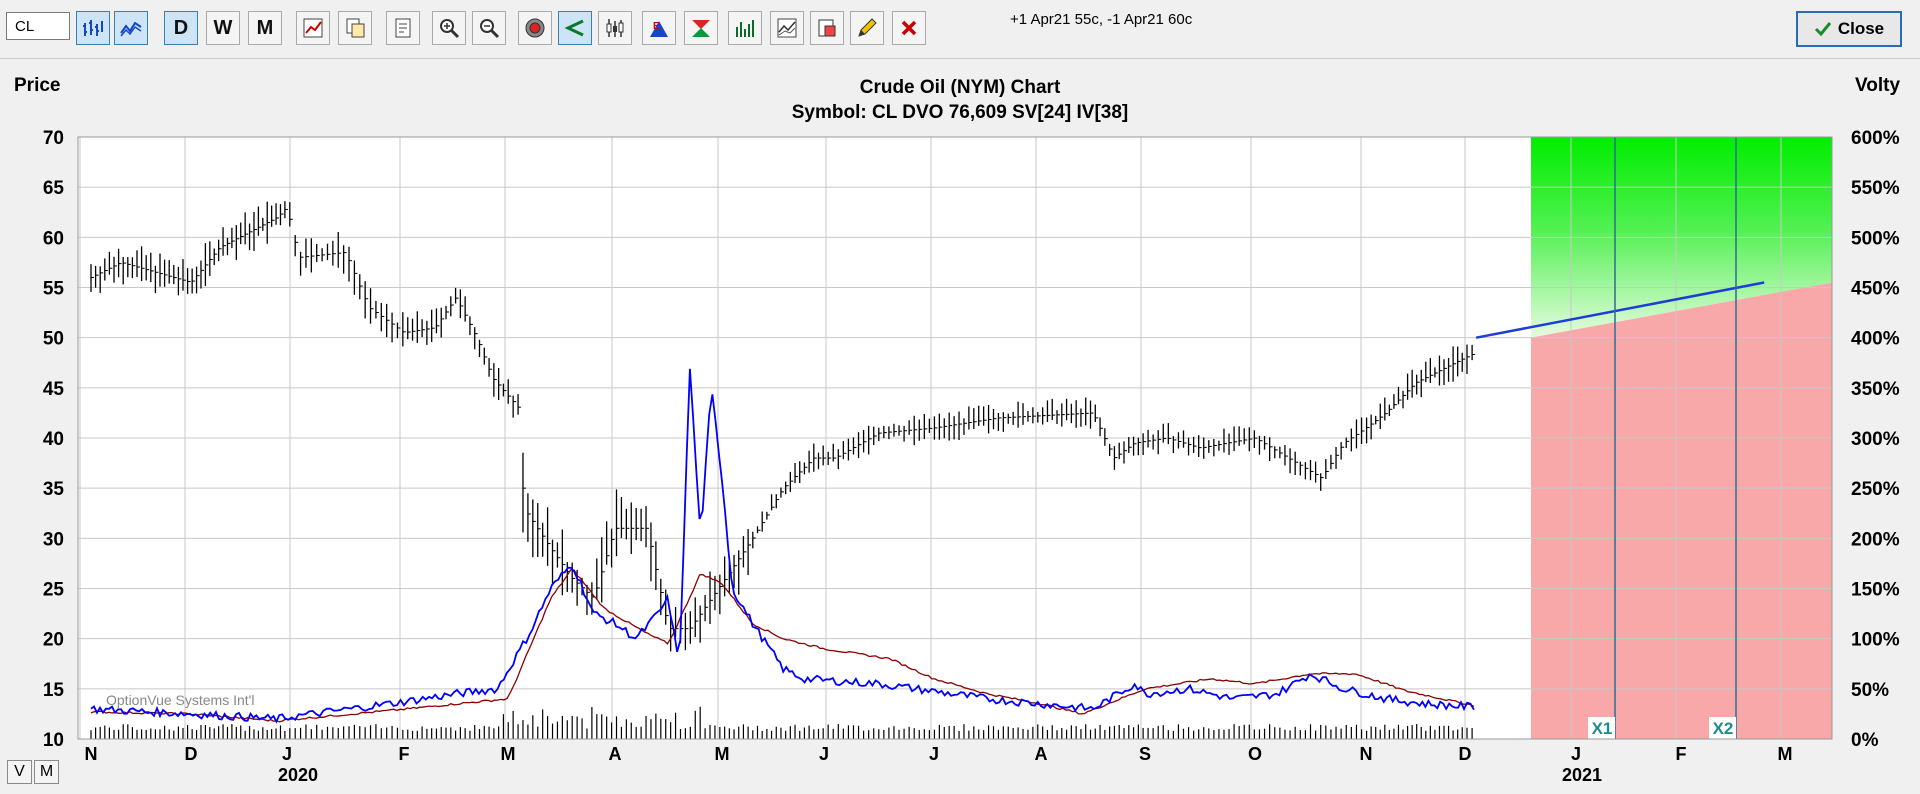 Image resolution: width=1920 pixels, height=794 pixels. What do you see at coordinates (1875, 439) in the screenshot?
I see `y2-tick-label: 300%` at bounding box center [1875, 439].